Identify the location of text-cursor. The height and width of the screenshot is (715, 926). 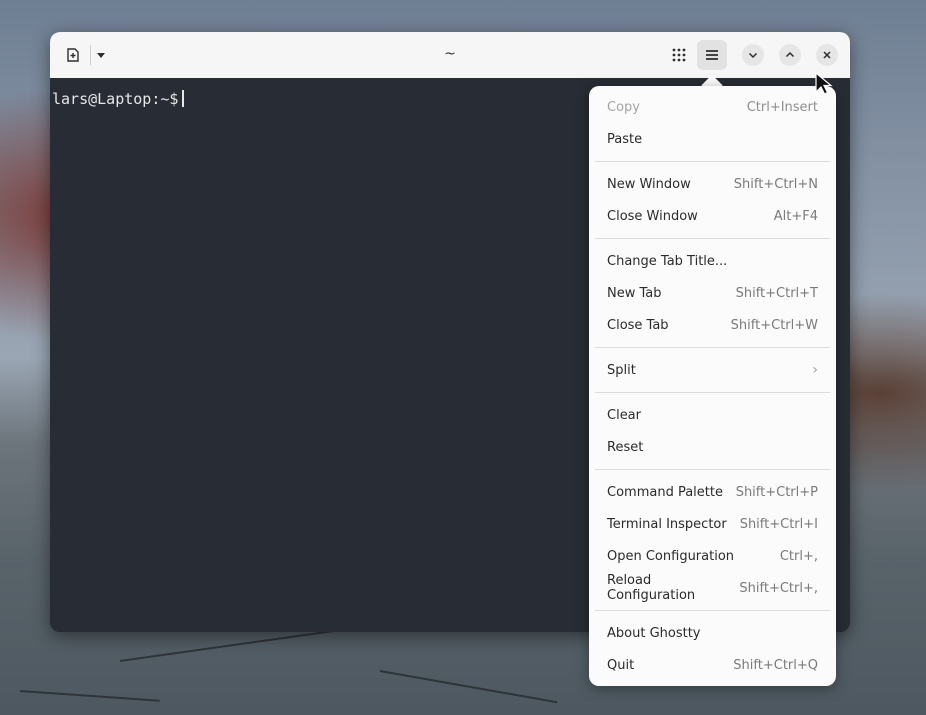
(183, 98).